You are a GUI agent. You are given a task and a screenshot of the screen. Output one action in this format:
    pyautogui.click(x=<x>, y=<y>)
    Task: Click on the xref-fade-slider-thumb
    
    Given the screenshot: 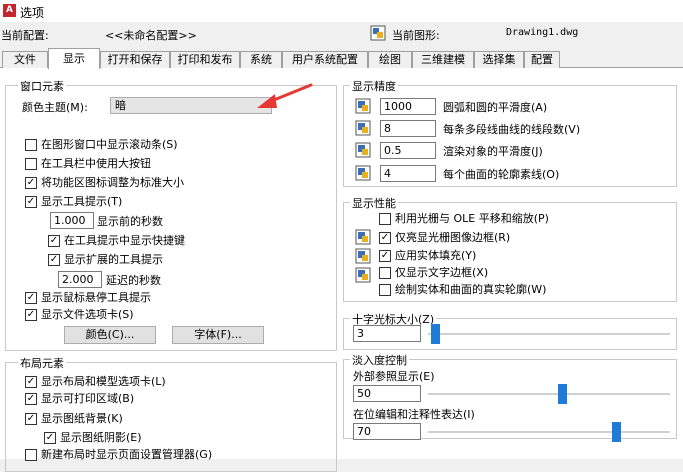 What is the action you would take?
    pyautogui.click(x=563, y=394)
    